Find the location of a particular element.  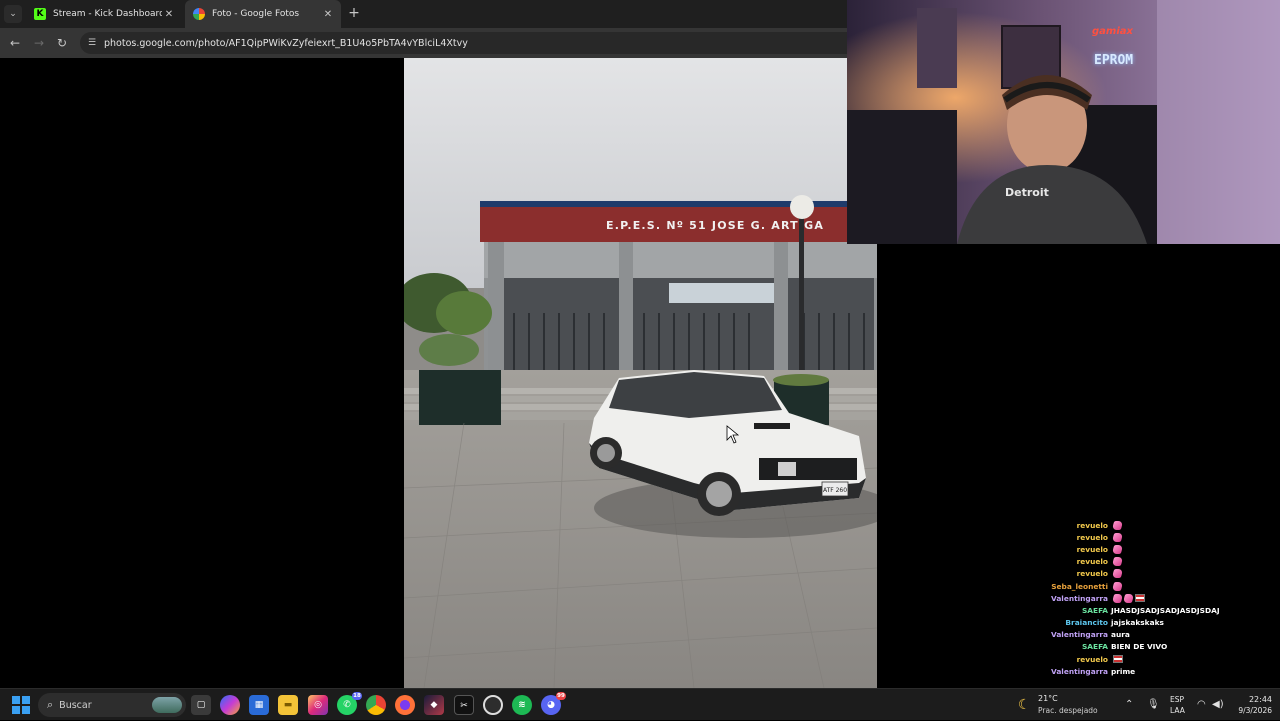

forward-arrow-icon: → is located at coordinates (39, 43).